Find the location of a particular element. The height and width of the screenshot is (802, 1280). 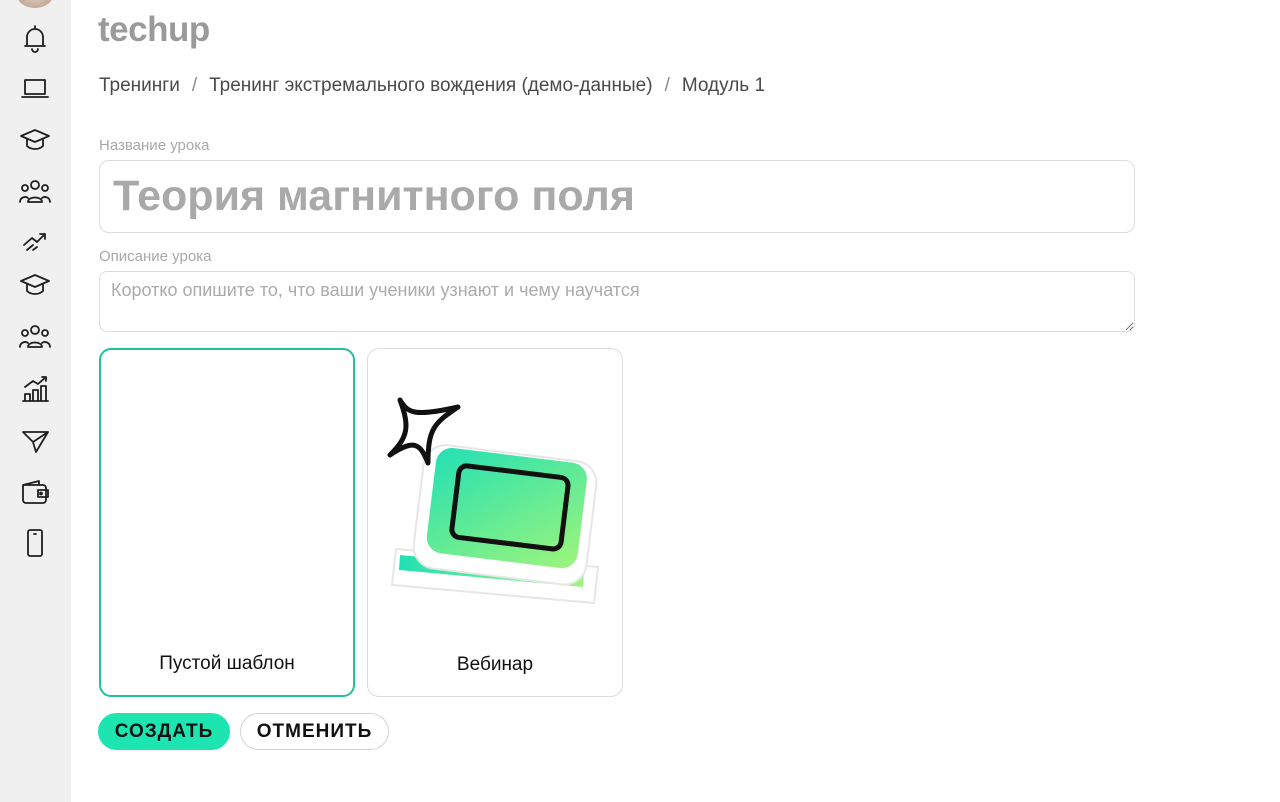

cancel-button: ОТМЕНИТЬ is located at coordinates (314, 731).